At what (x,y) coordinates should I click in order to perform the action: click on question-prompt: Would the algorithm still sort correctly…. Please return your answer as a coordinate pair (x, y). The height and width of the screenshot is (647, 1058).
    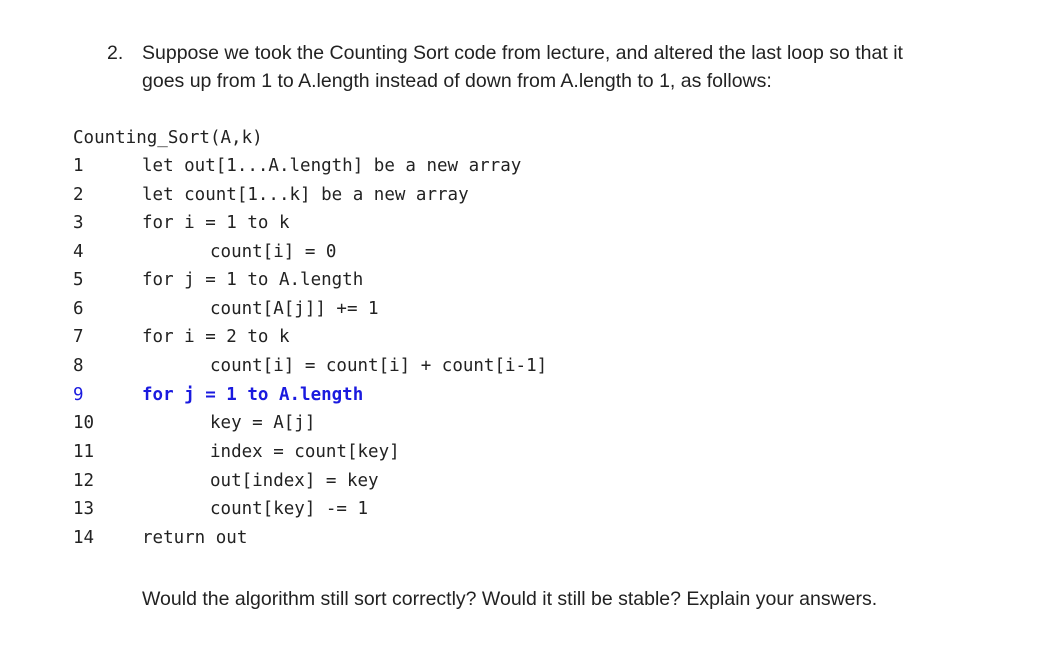
    Looking at the image, I should click on (510, 599).